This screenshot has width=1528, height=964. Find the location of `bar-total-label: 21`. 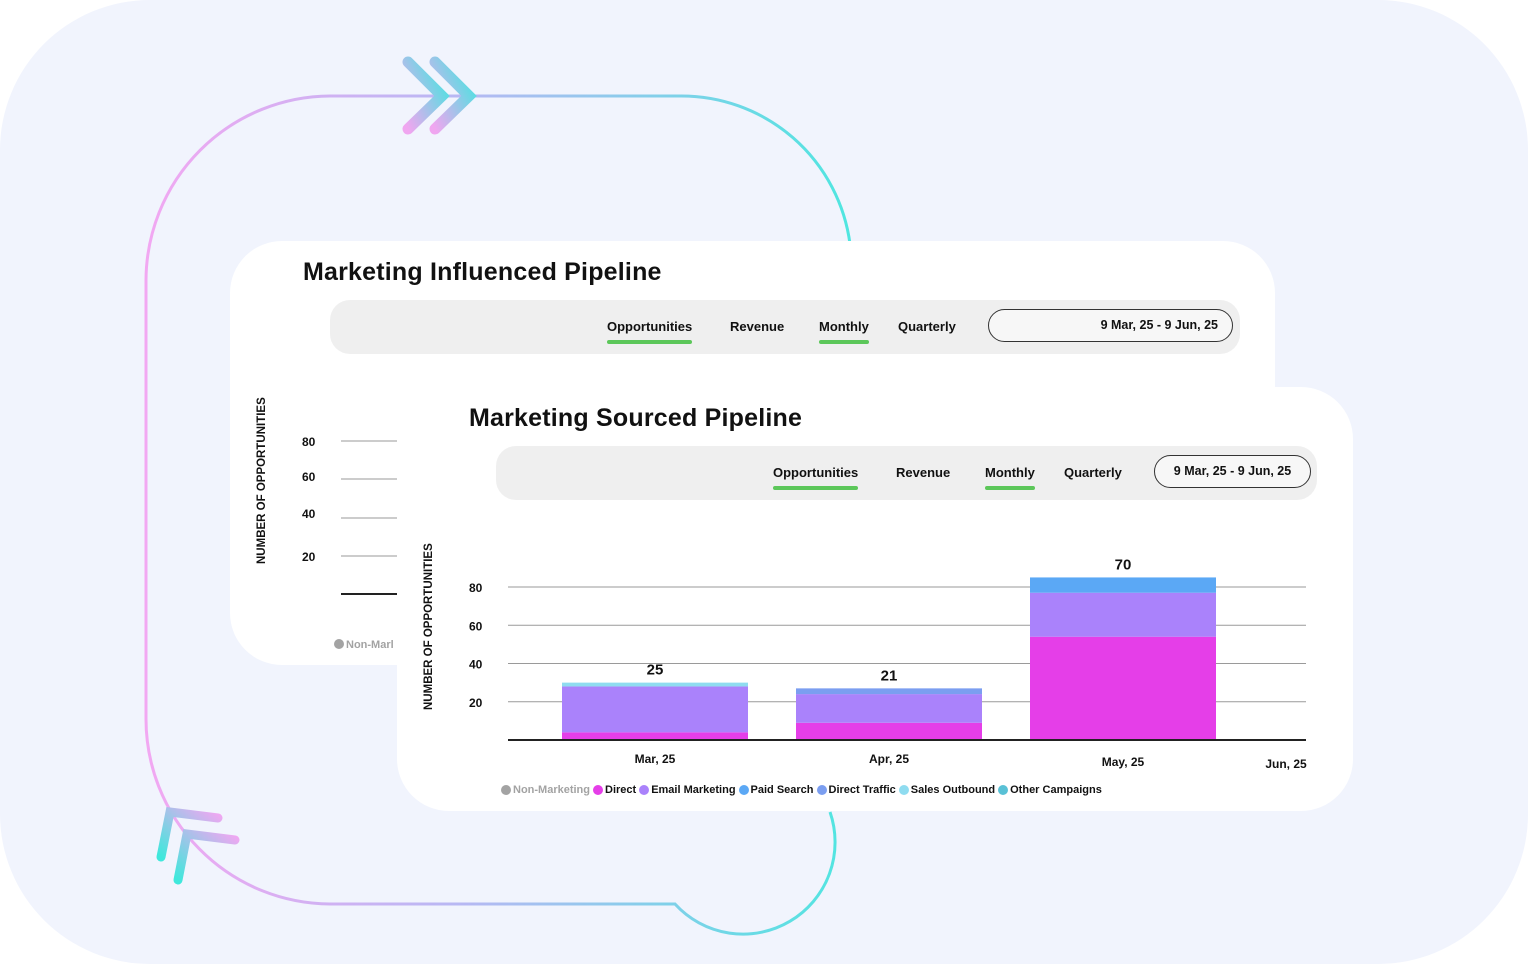

bar-total-label: 21 is located at coordinates (889, 675).